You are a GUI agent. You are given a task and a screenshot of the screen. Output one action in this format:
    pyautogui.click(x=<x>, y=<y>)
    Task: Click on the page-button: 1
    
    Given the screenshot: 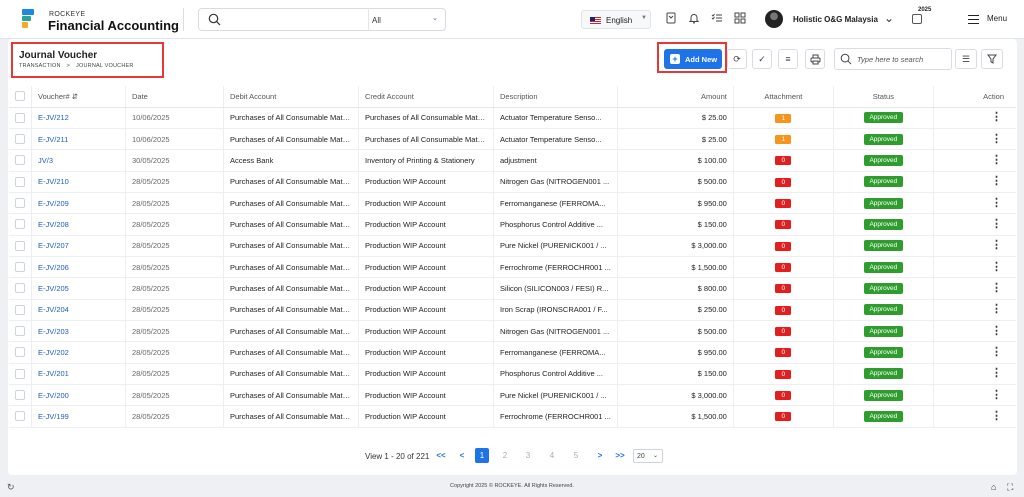 What is the action you would take?
    pyautogui.click(x=482, y=455)
    